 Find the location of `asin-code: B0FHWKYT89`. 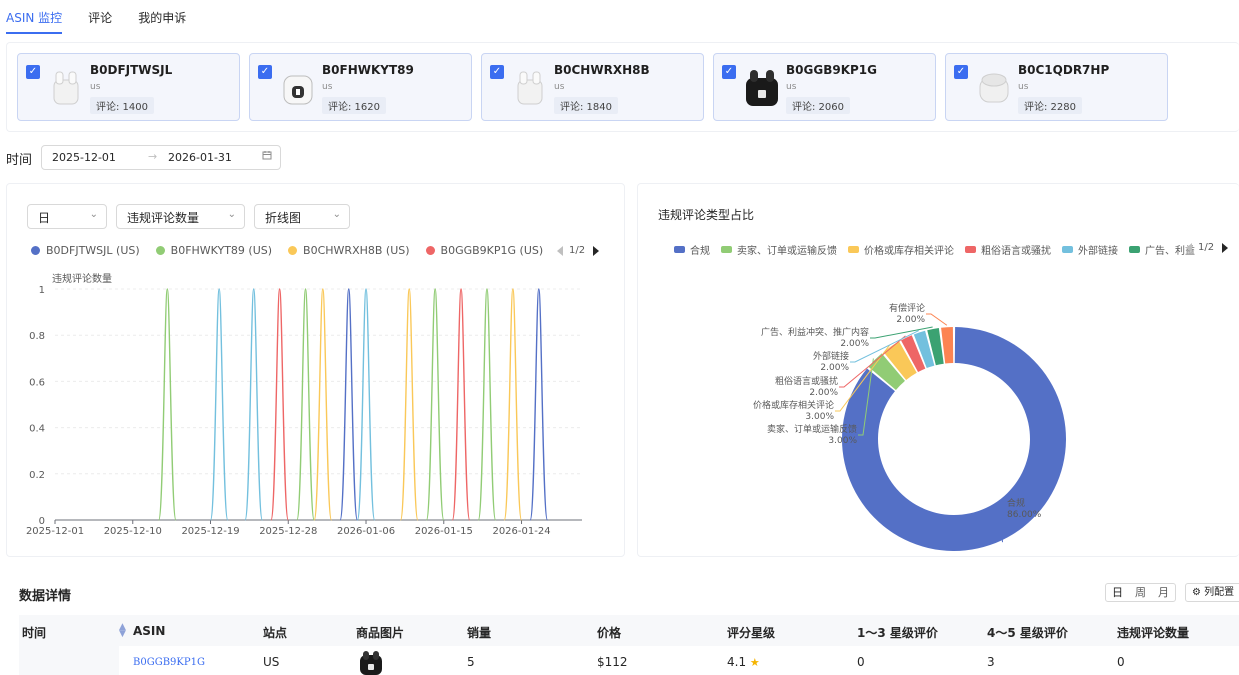

asin-code: B0FHWKYT89 is located at coordinates (368, 70).